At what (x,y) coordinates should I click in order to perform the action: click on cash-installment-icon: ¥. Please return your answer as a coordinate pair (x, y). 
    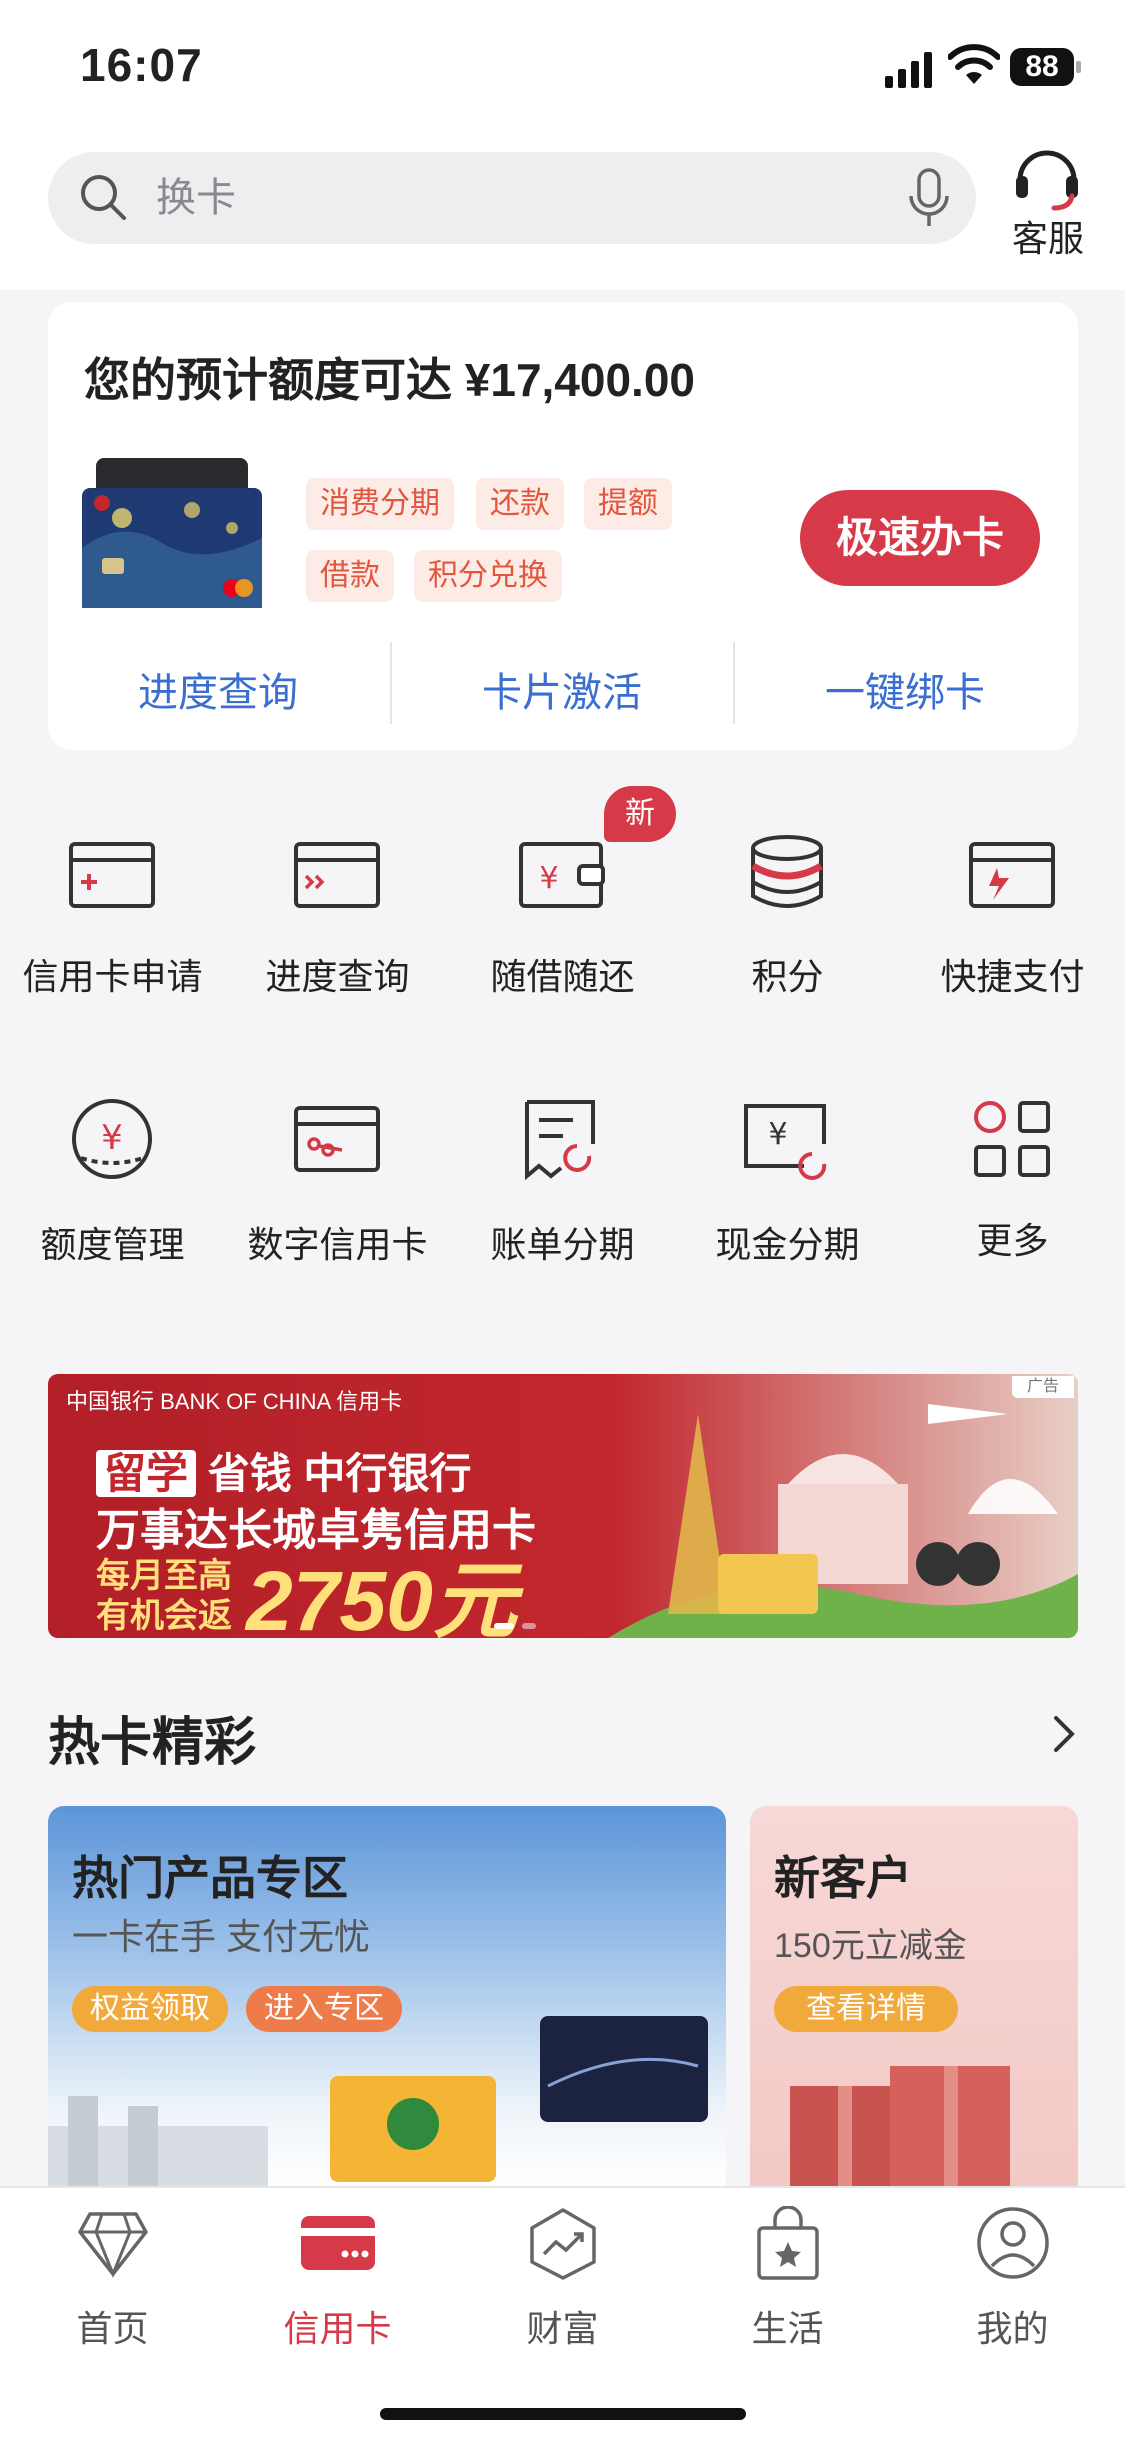
    Looking at the image, I should click on (785, 1142).